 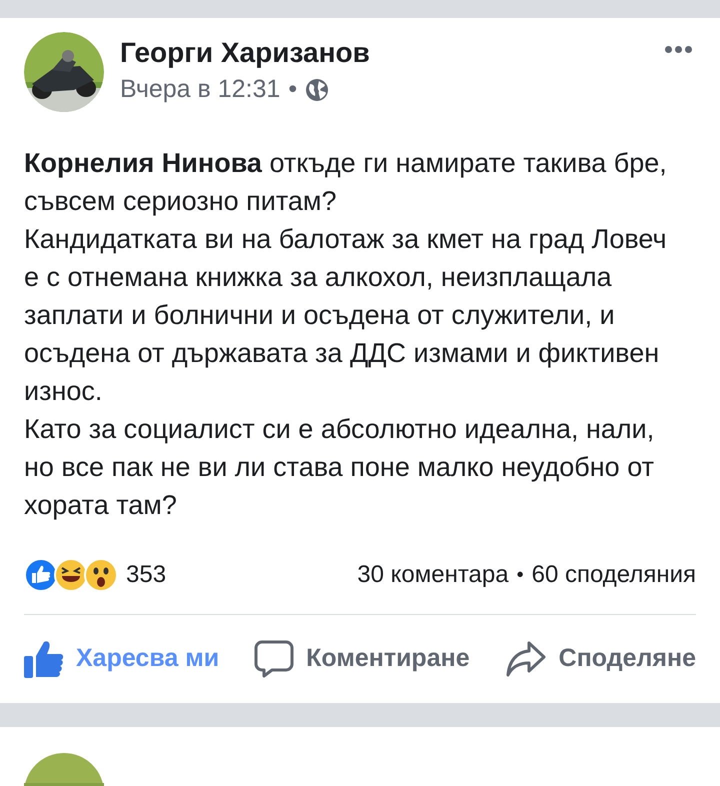 I want to click on share-arrow-icon, so click(x=525, y=659).